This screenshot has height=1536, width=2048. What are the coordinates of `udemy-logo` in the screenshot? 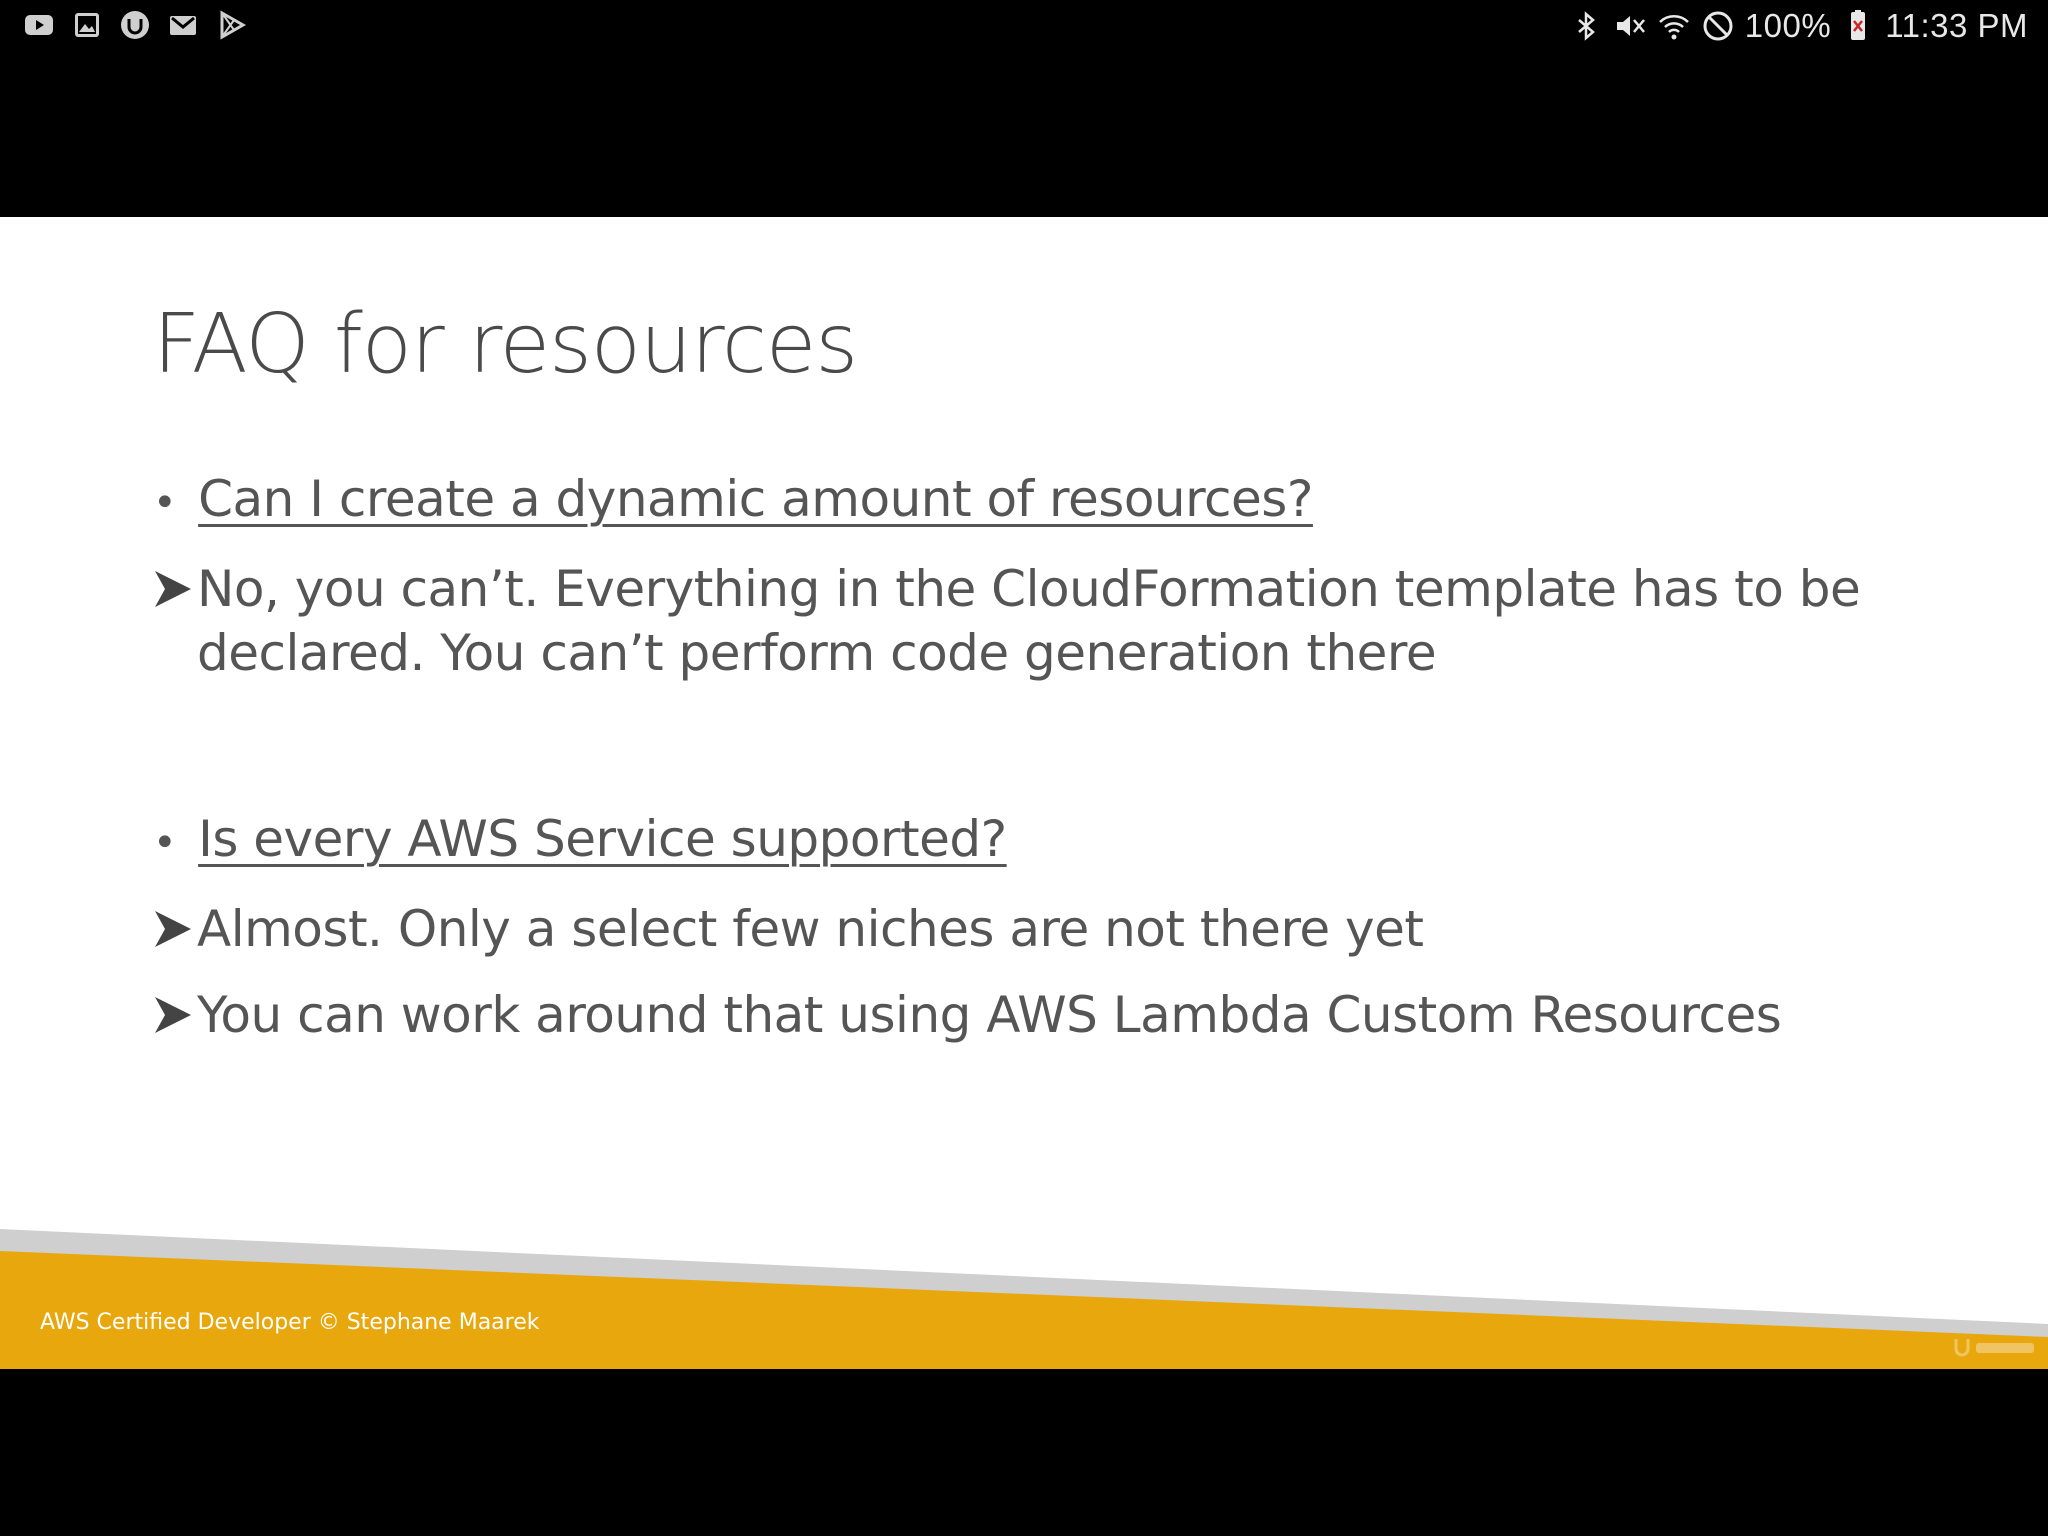 It's located at (1994, 1348).